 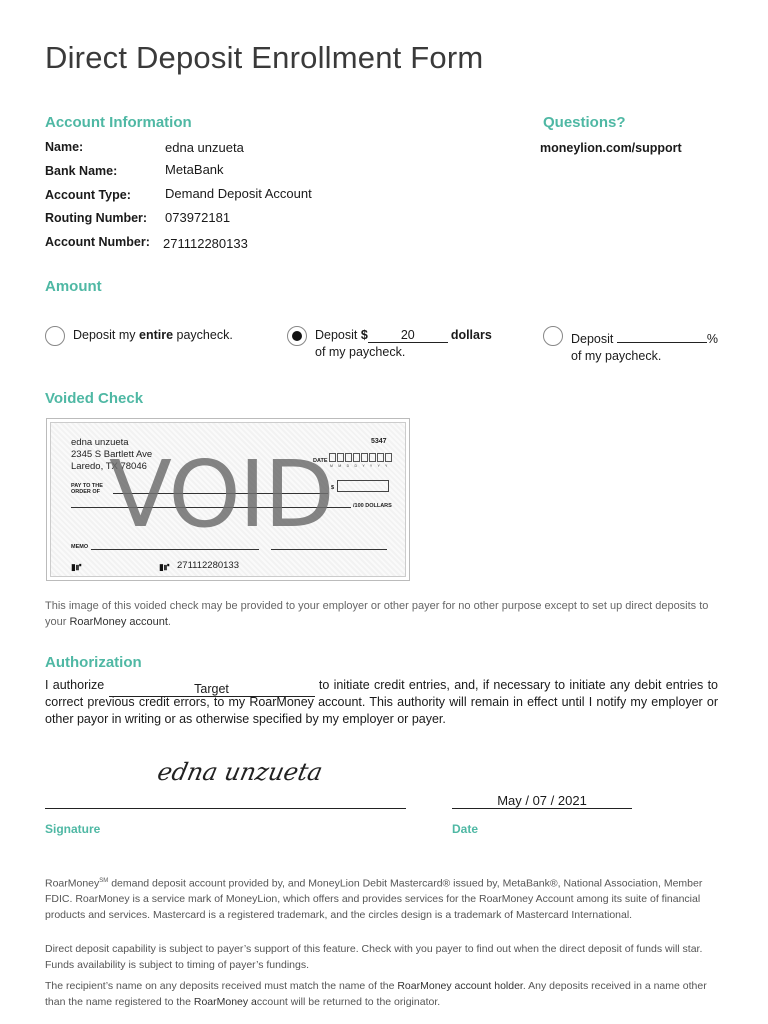 What do you see at coordinates (97, 242) in the screenshot?
I see `account-number-label: Account Number:` at bounding box center [97, 242].